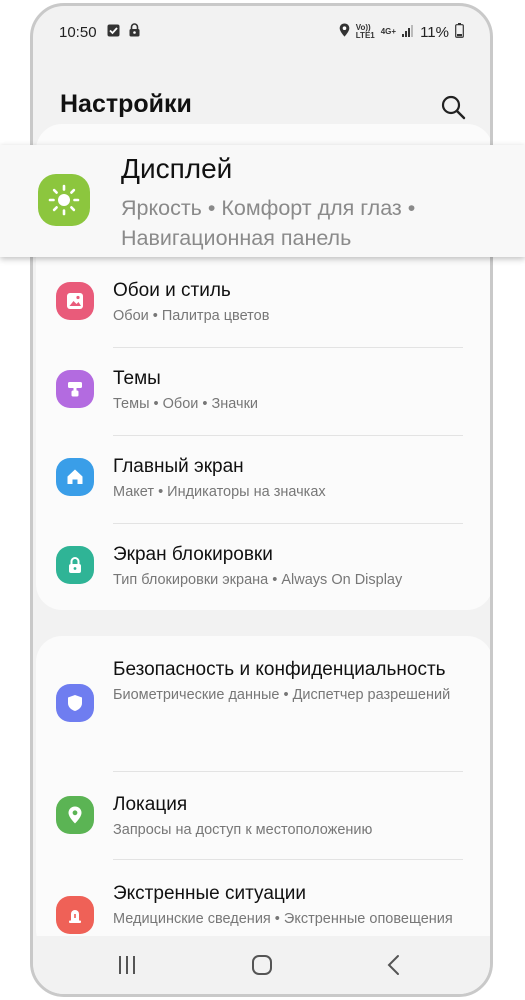 The width and height of the screenshot is (525, 1000). I want to click on status-time: 10:50, so click(78, 32).